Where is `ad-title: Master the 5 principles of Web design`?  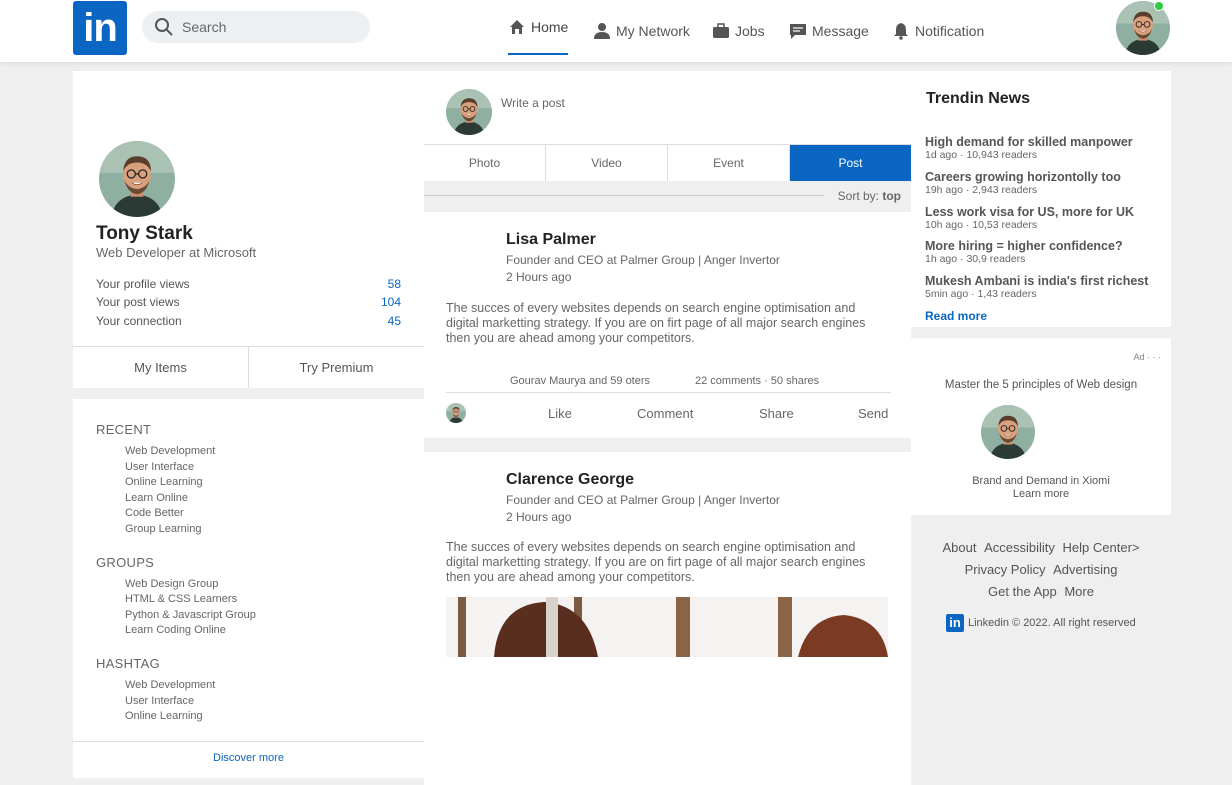 ad-title: Master the 5 principles of Web design is located at coordinates (1041, 385).